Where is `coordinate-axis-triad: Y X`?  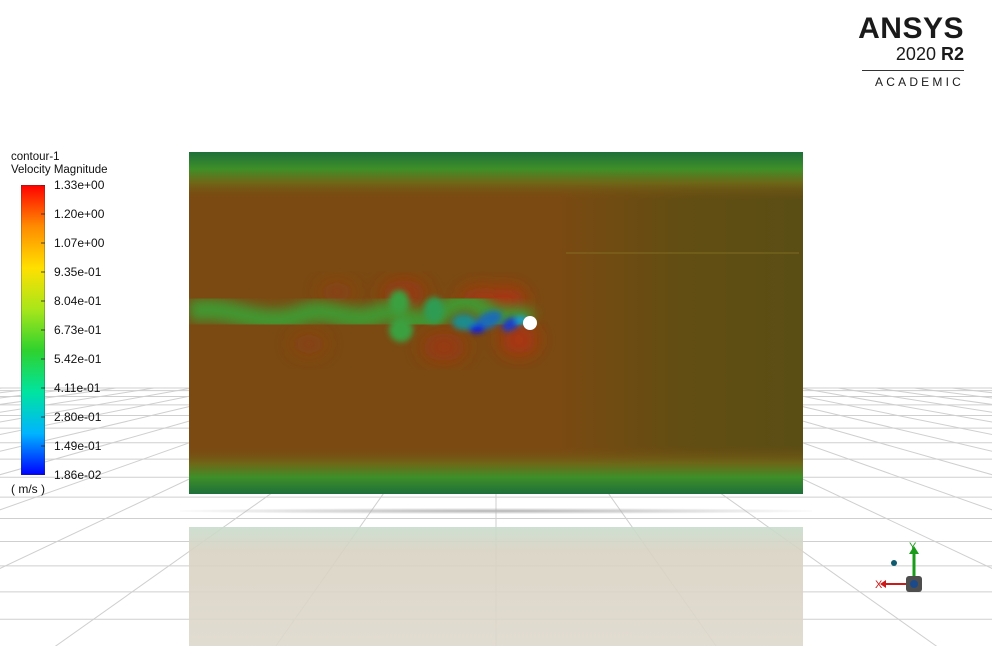 coordinate-axis-triad: Y X is located at coordinates (905, 570).